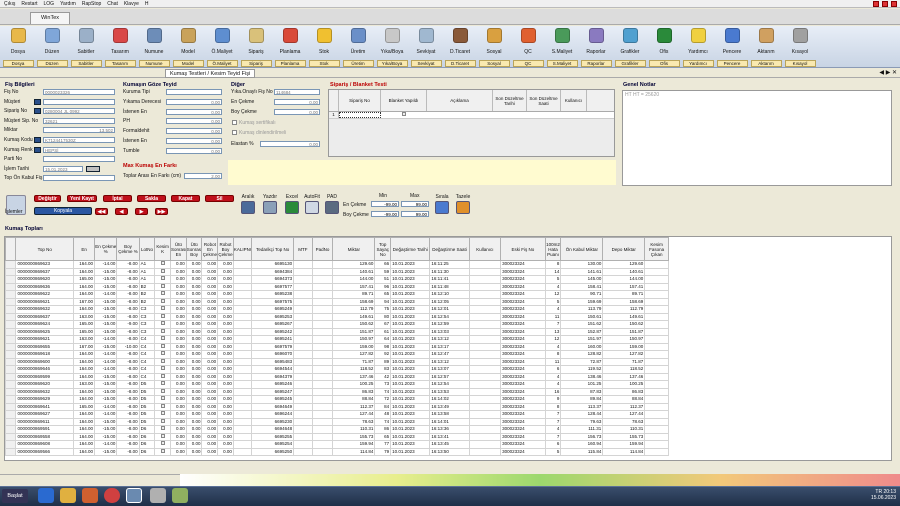  What do you see at coordinates (79, 140) in the screenshot?
I see `fis-field: K7124417530Z` at bounding box center [79, 140].